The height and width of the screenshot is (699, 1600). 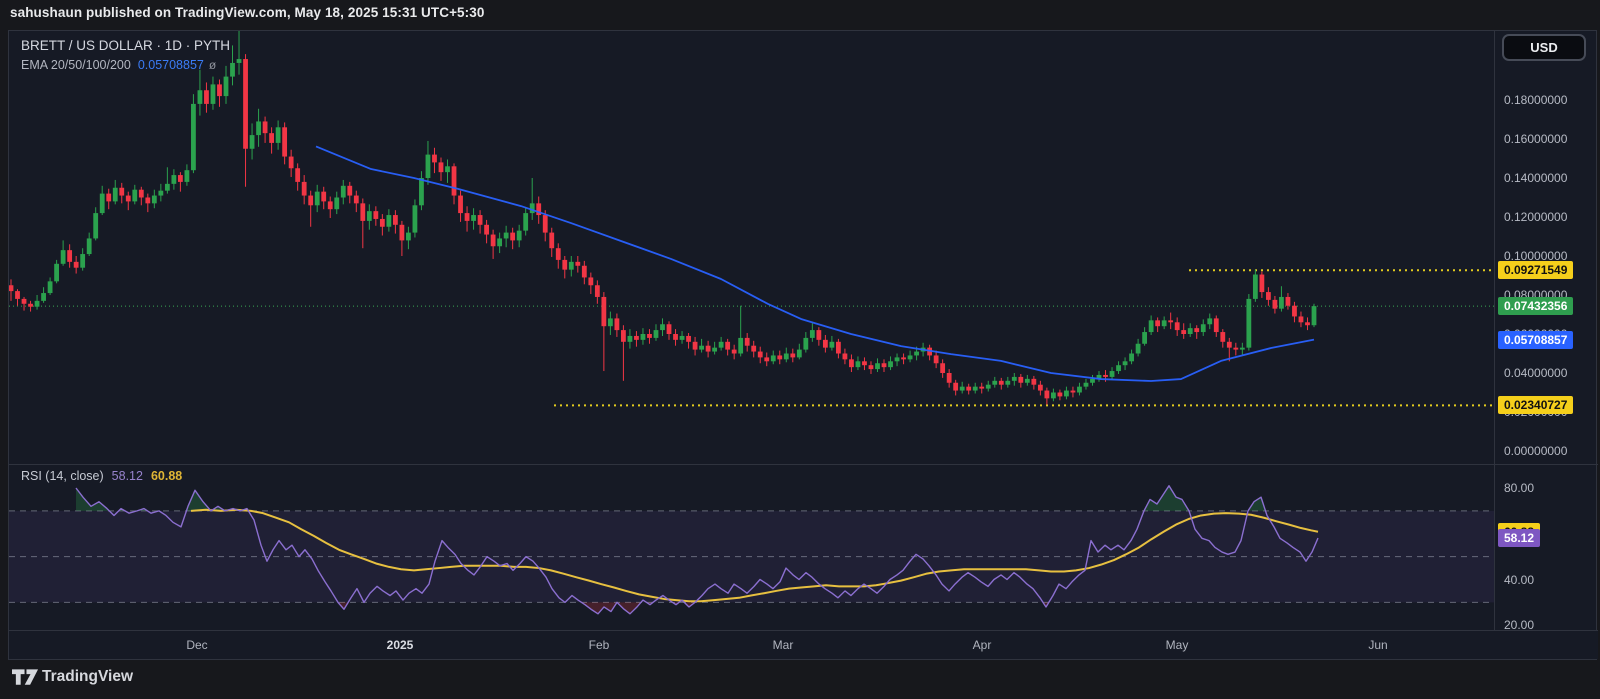 What do you see at coordinates (76, 65) in the screenshot?
I see `ema-indicator-label: EMA 20/50/100/200` at bounding box center [76, 65].